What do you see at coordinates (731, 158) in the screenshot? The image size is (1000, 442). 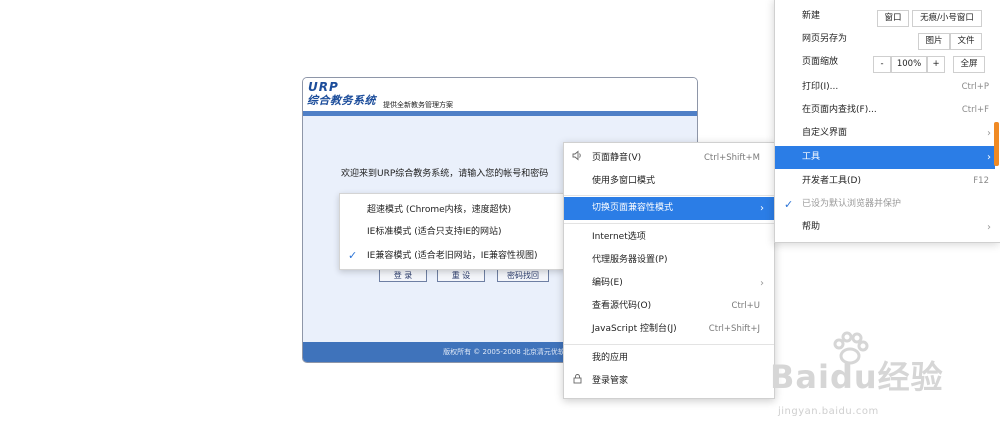 I see `shortcut: Ctrl+Shift+M` at bounding box center [731, 158].